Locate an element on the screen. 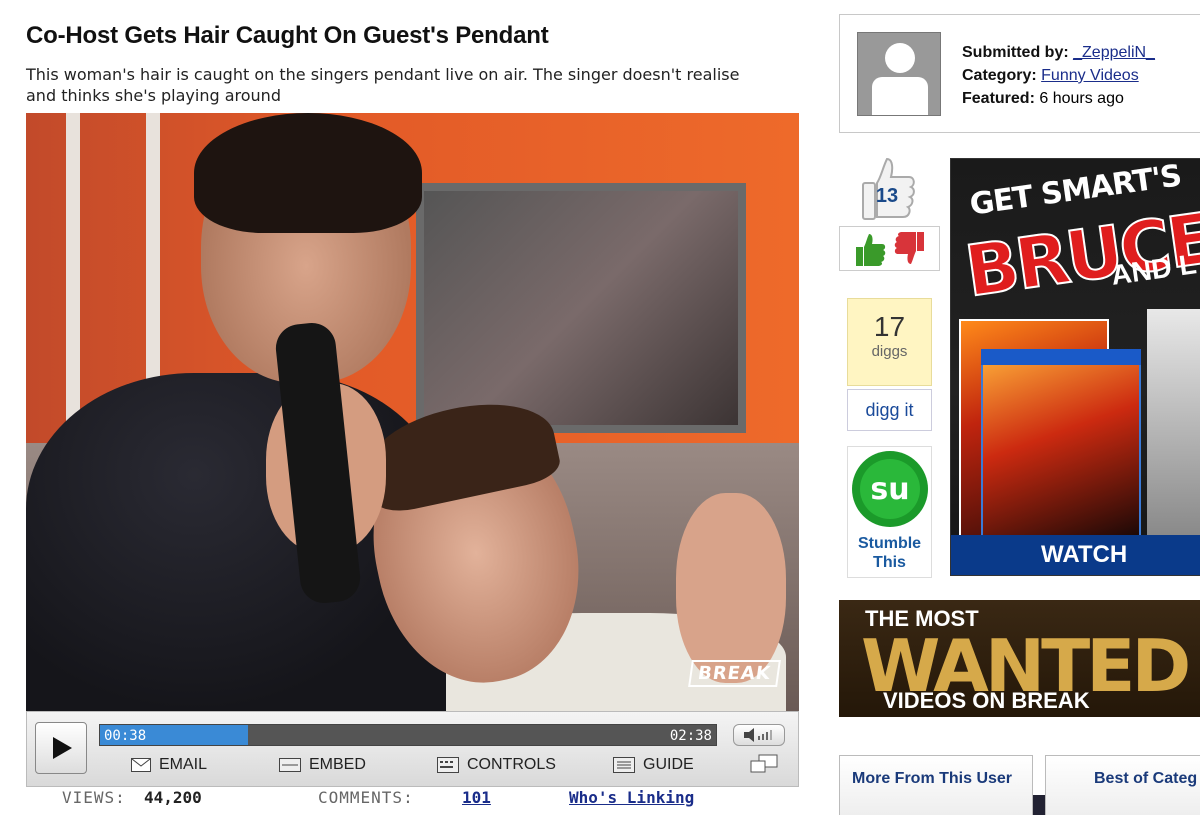 Image resolution: width=1200 pixels, height=815 pixels. digg-count: 17 is located at coordinates (889, 326).